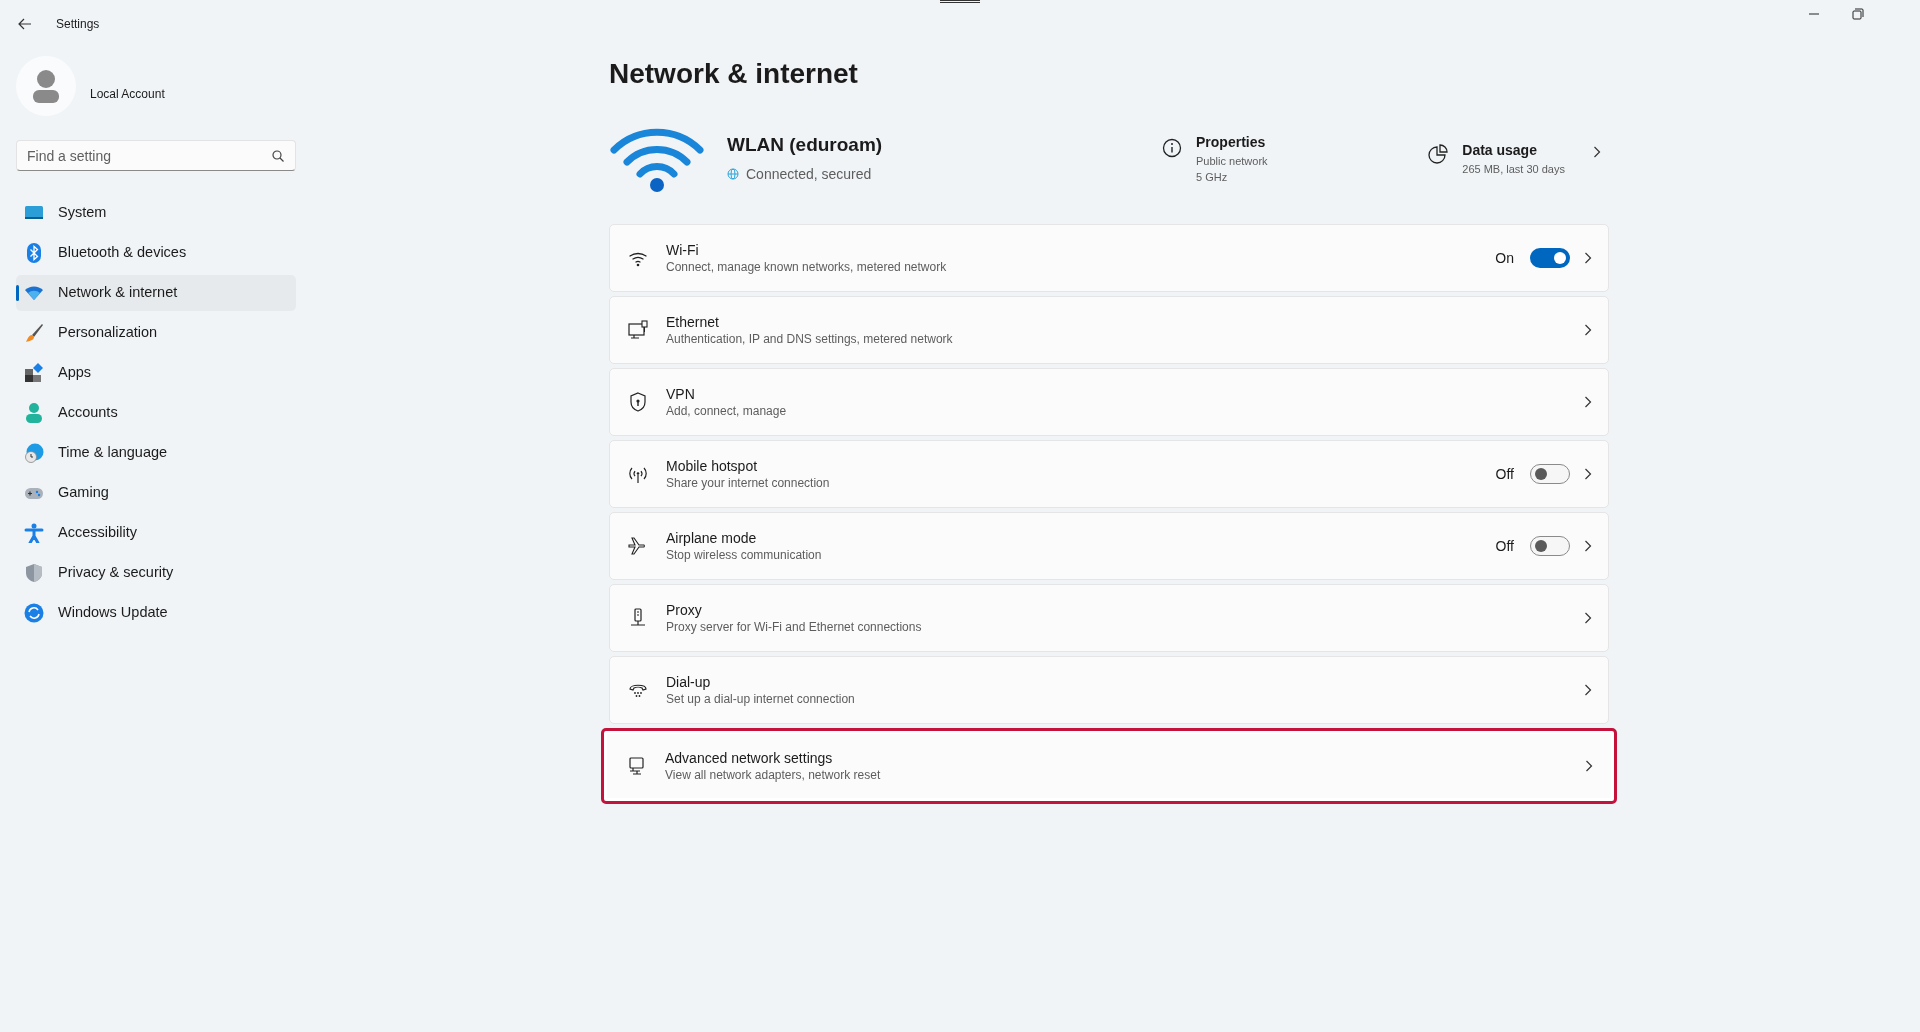 Image resolution: width=1920 pixels, height=1032 pixels. What do you see at coordinates (1109, 766) in the screenshot?
I see `settings-row: Advanced network settings View all network adapters, network reset` at bounding box center [1109, 766].